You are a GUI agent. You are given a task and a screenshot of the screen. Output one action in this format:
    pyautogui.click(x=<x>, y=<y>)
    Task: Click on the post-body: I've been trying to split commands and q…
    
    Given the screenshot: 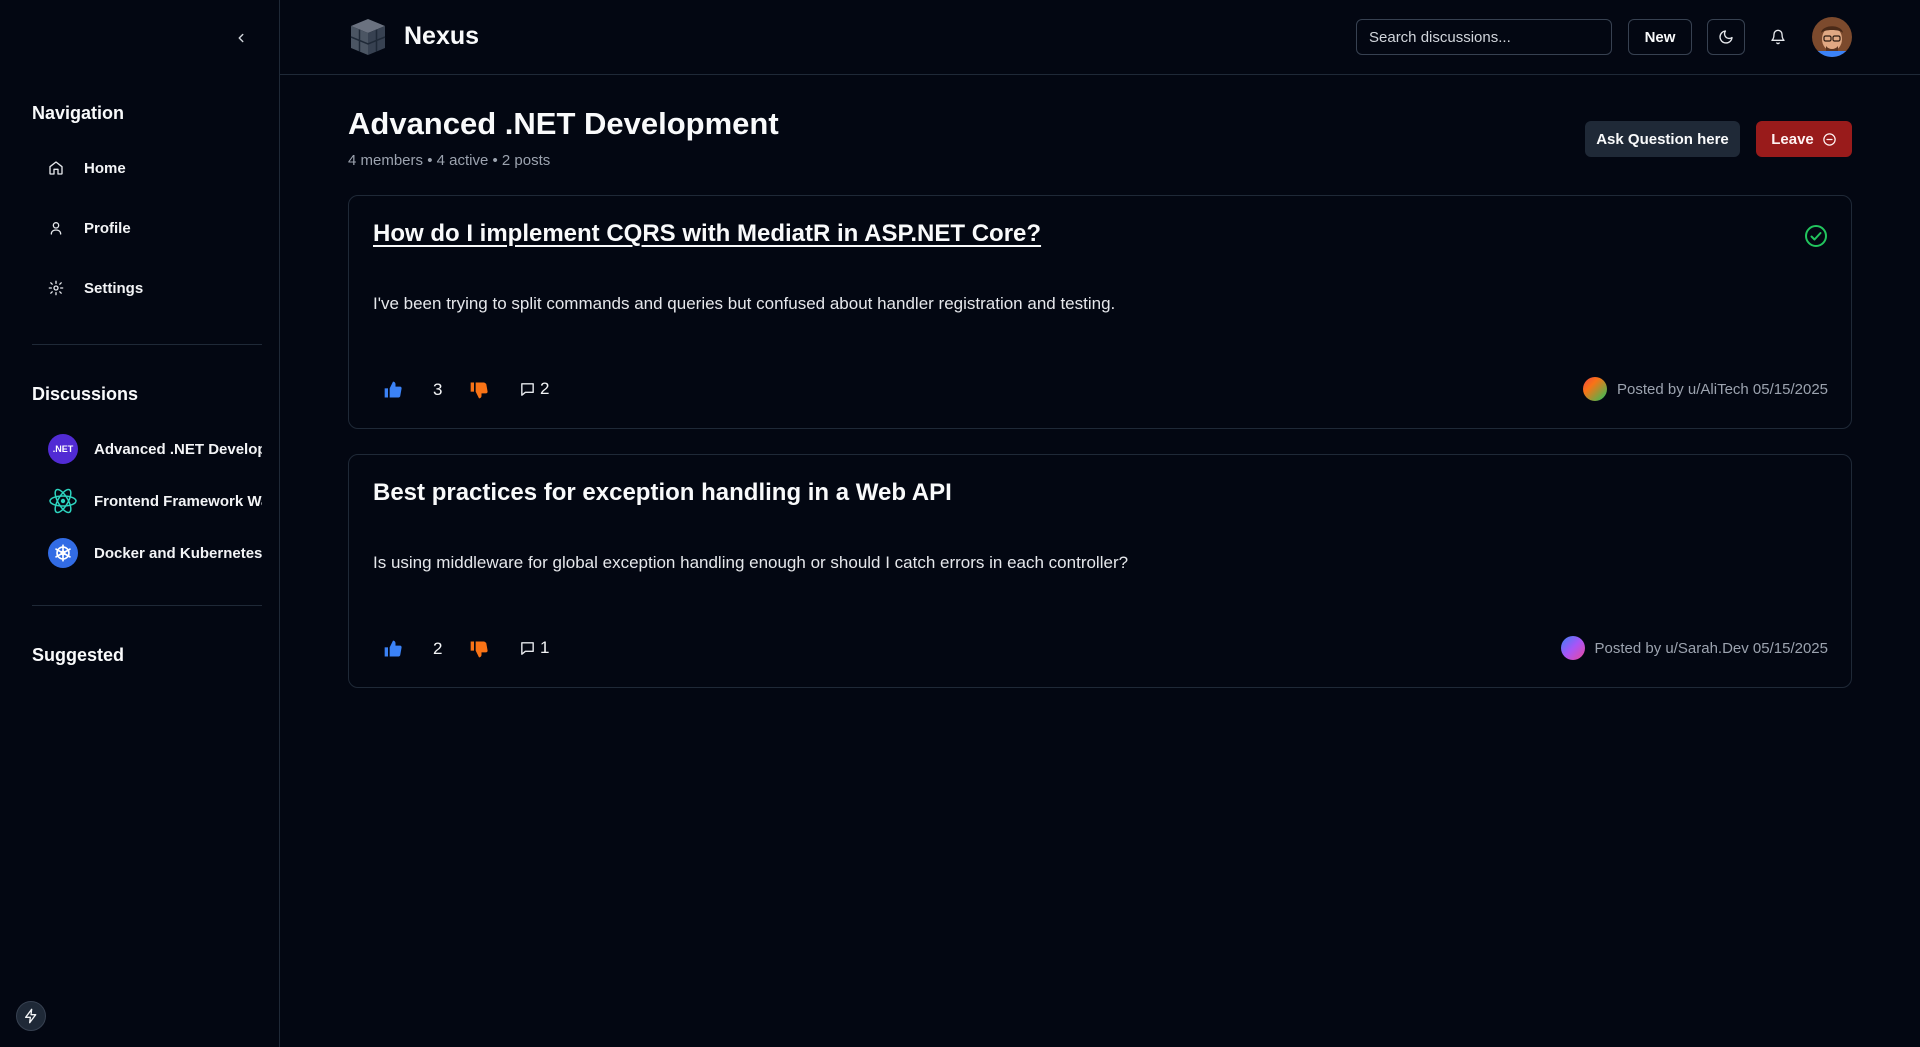 What is the action you would take?
    pyautogui.click(x=744, y=303)
    